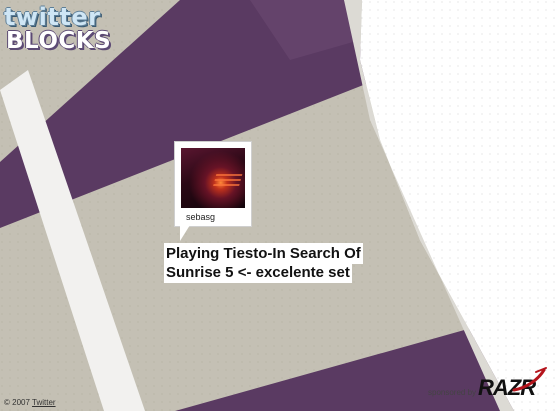  I want to click on sponsored-by-label: sponsored by, so click(452, 392).